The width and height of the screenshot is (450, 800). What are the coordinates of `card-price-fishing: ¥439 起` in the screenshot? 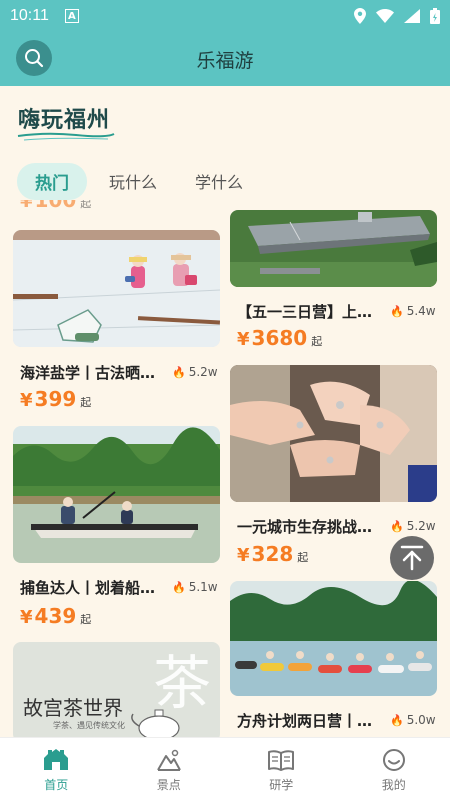 It's located at (56, 616).